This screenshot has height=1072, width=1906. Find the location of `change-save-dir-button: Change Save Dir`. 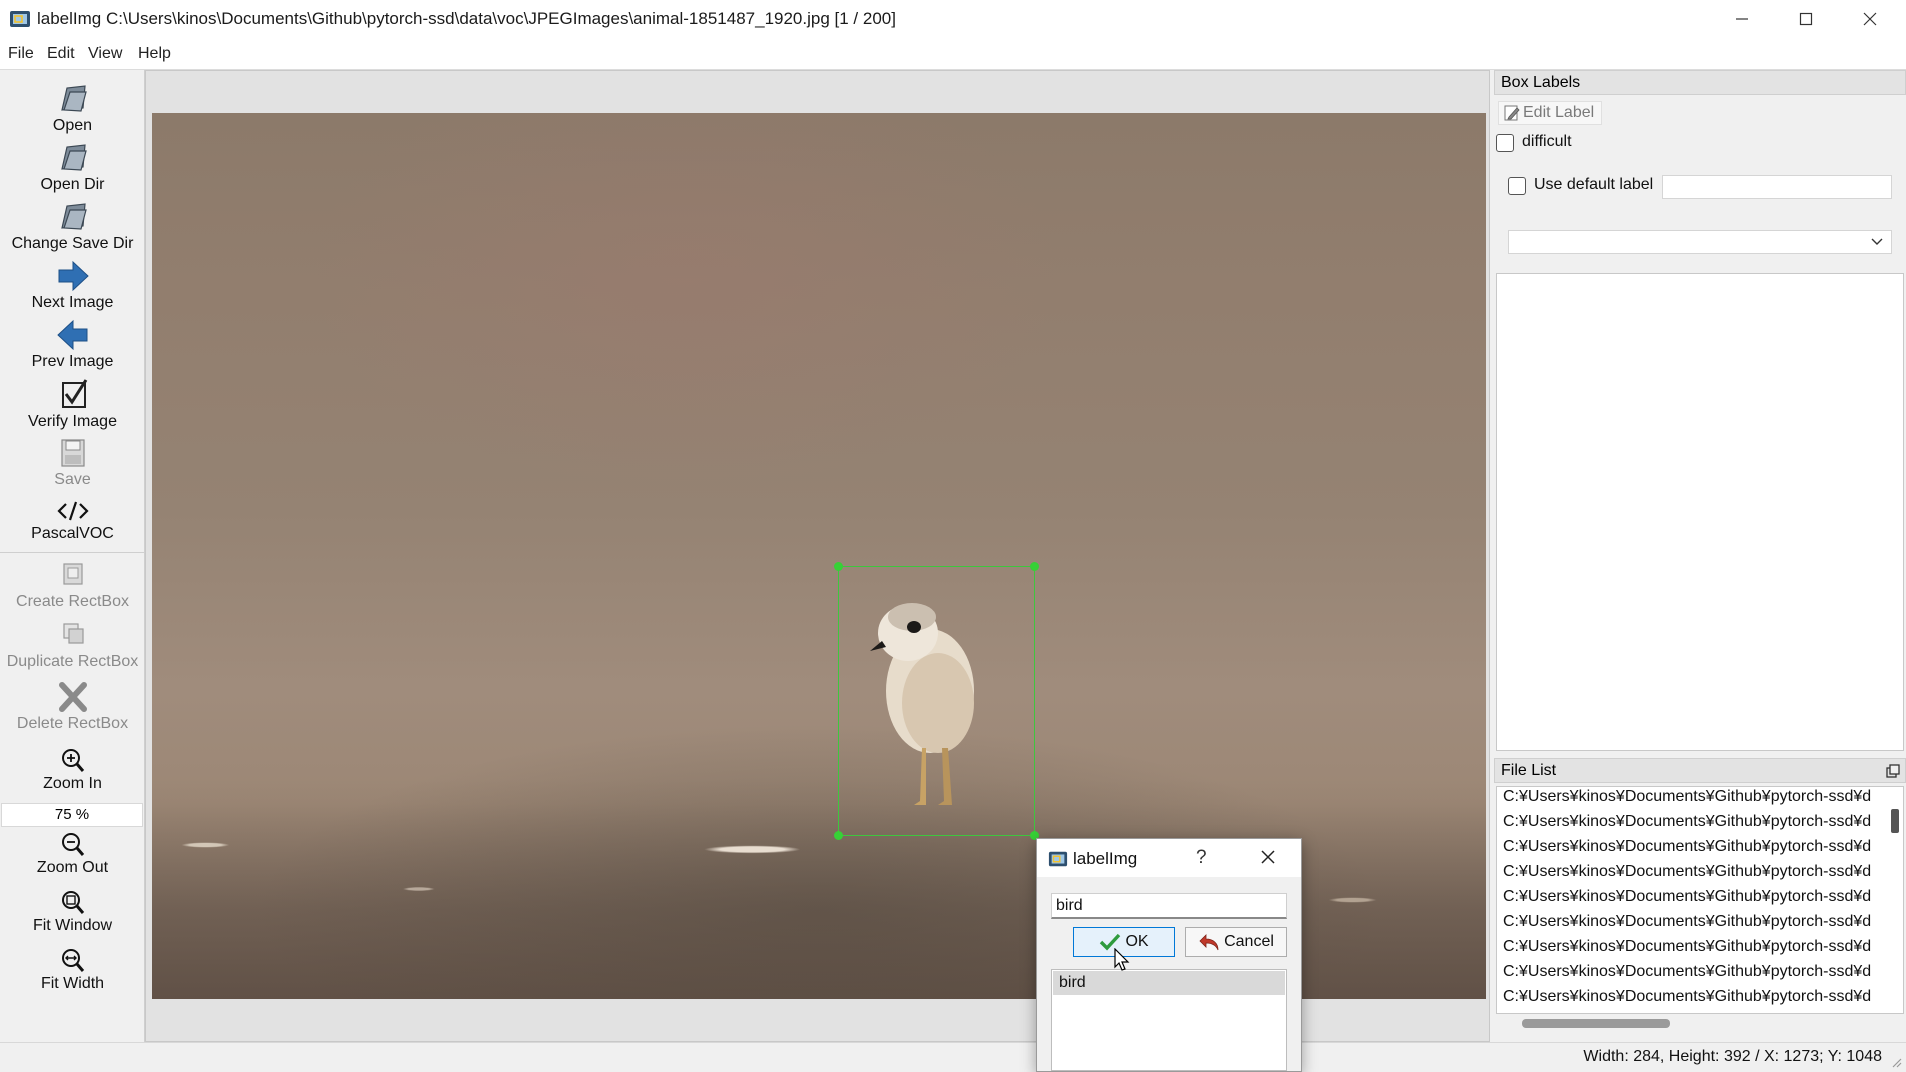

change-save-dir-button: Change Save Dir is located at coordinates (72, 226).